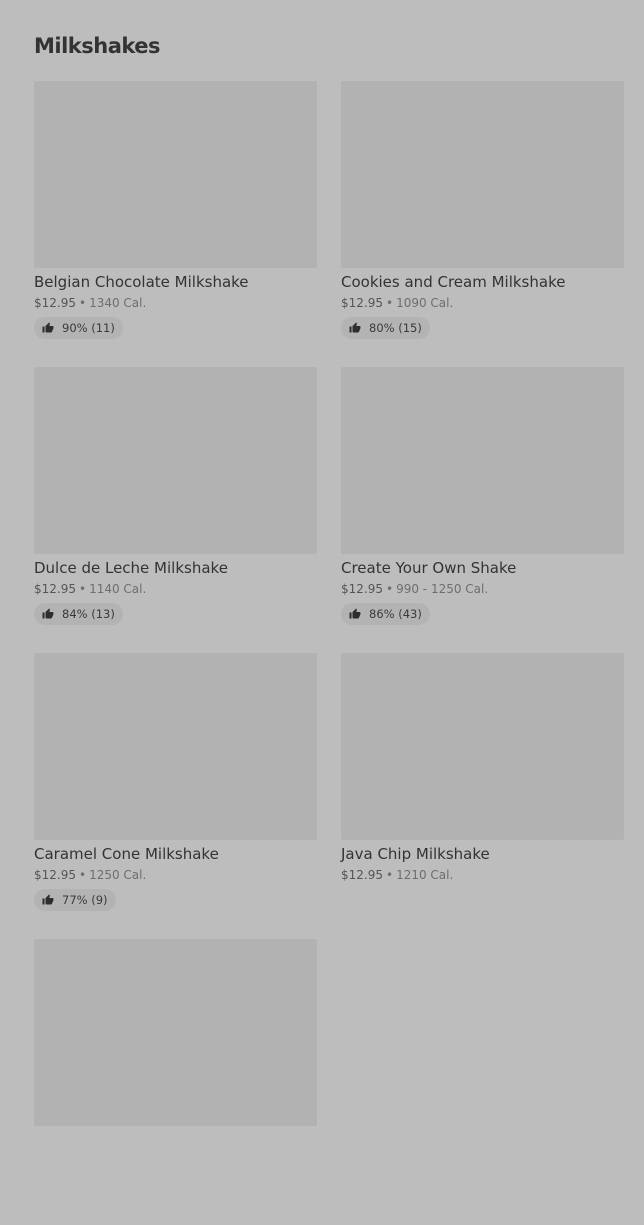  I want to click on item-calories: 1140 Cal., so click(118, 589).